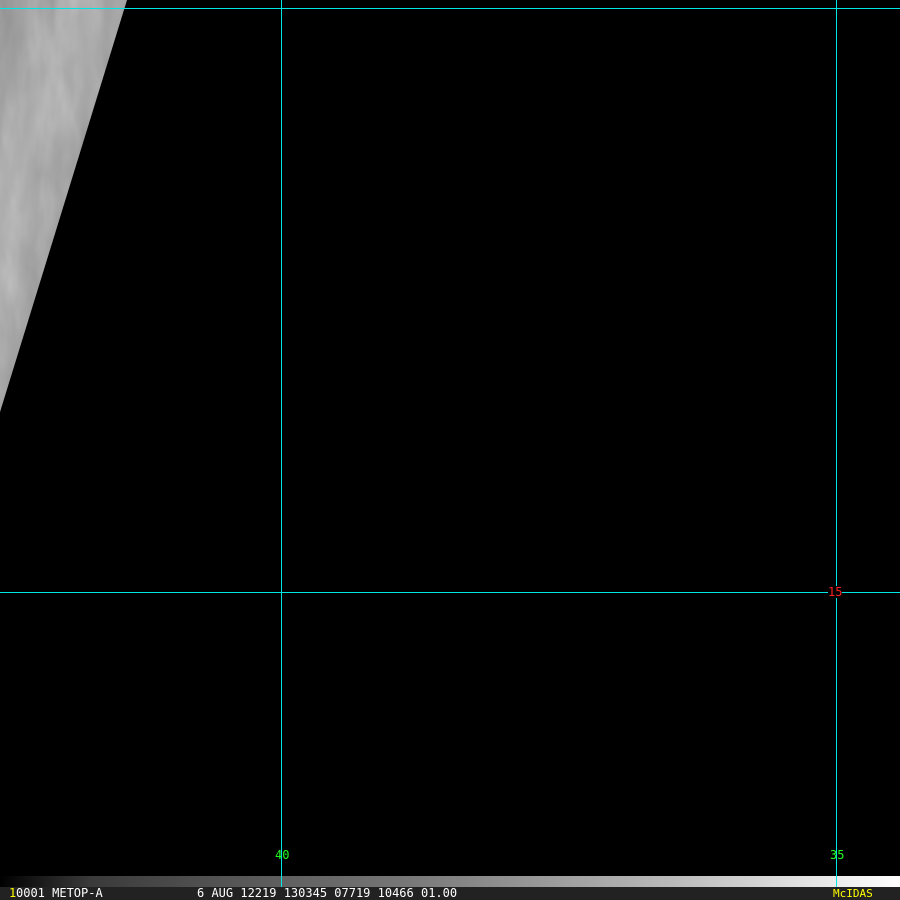 Image resolution: width=900 pixels, height=900 pixels. Describe the element at coordinates (59, 893) in the screenshot. I see `satellite-name: 0001 METOP-A` at that location.